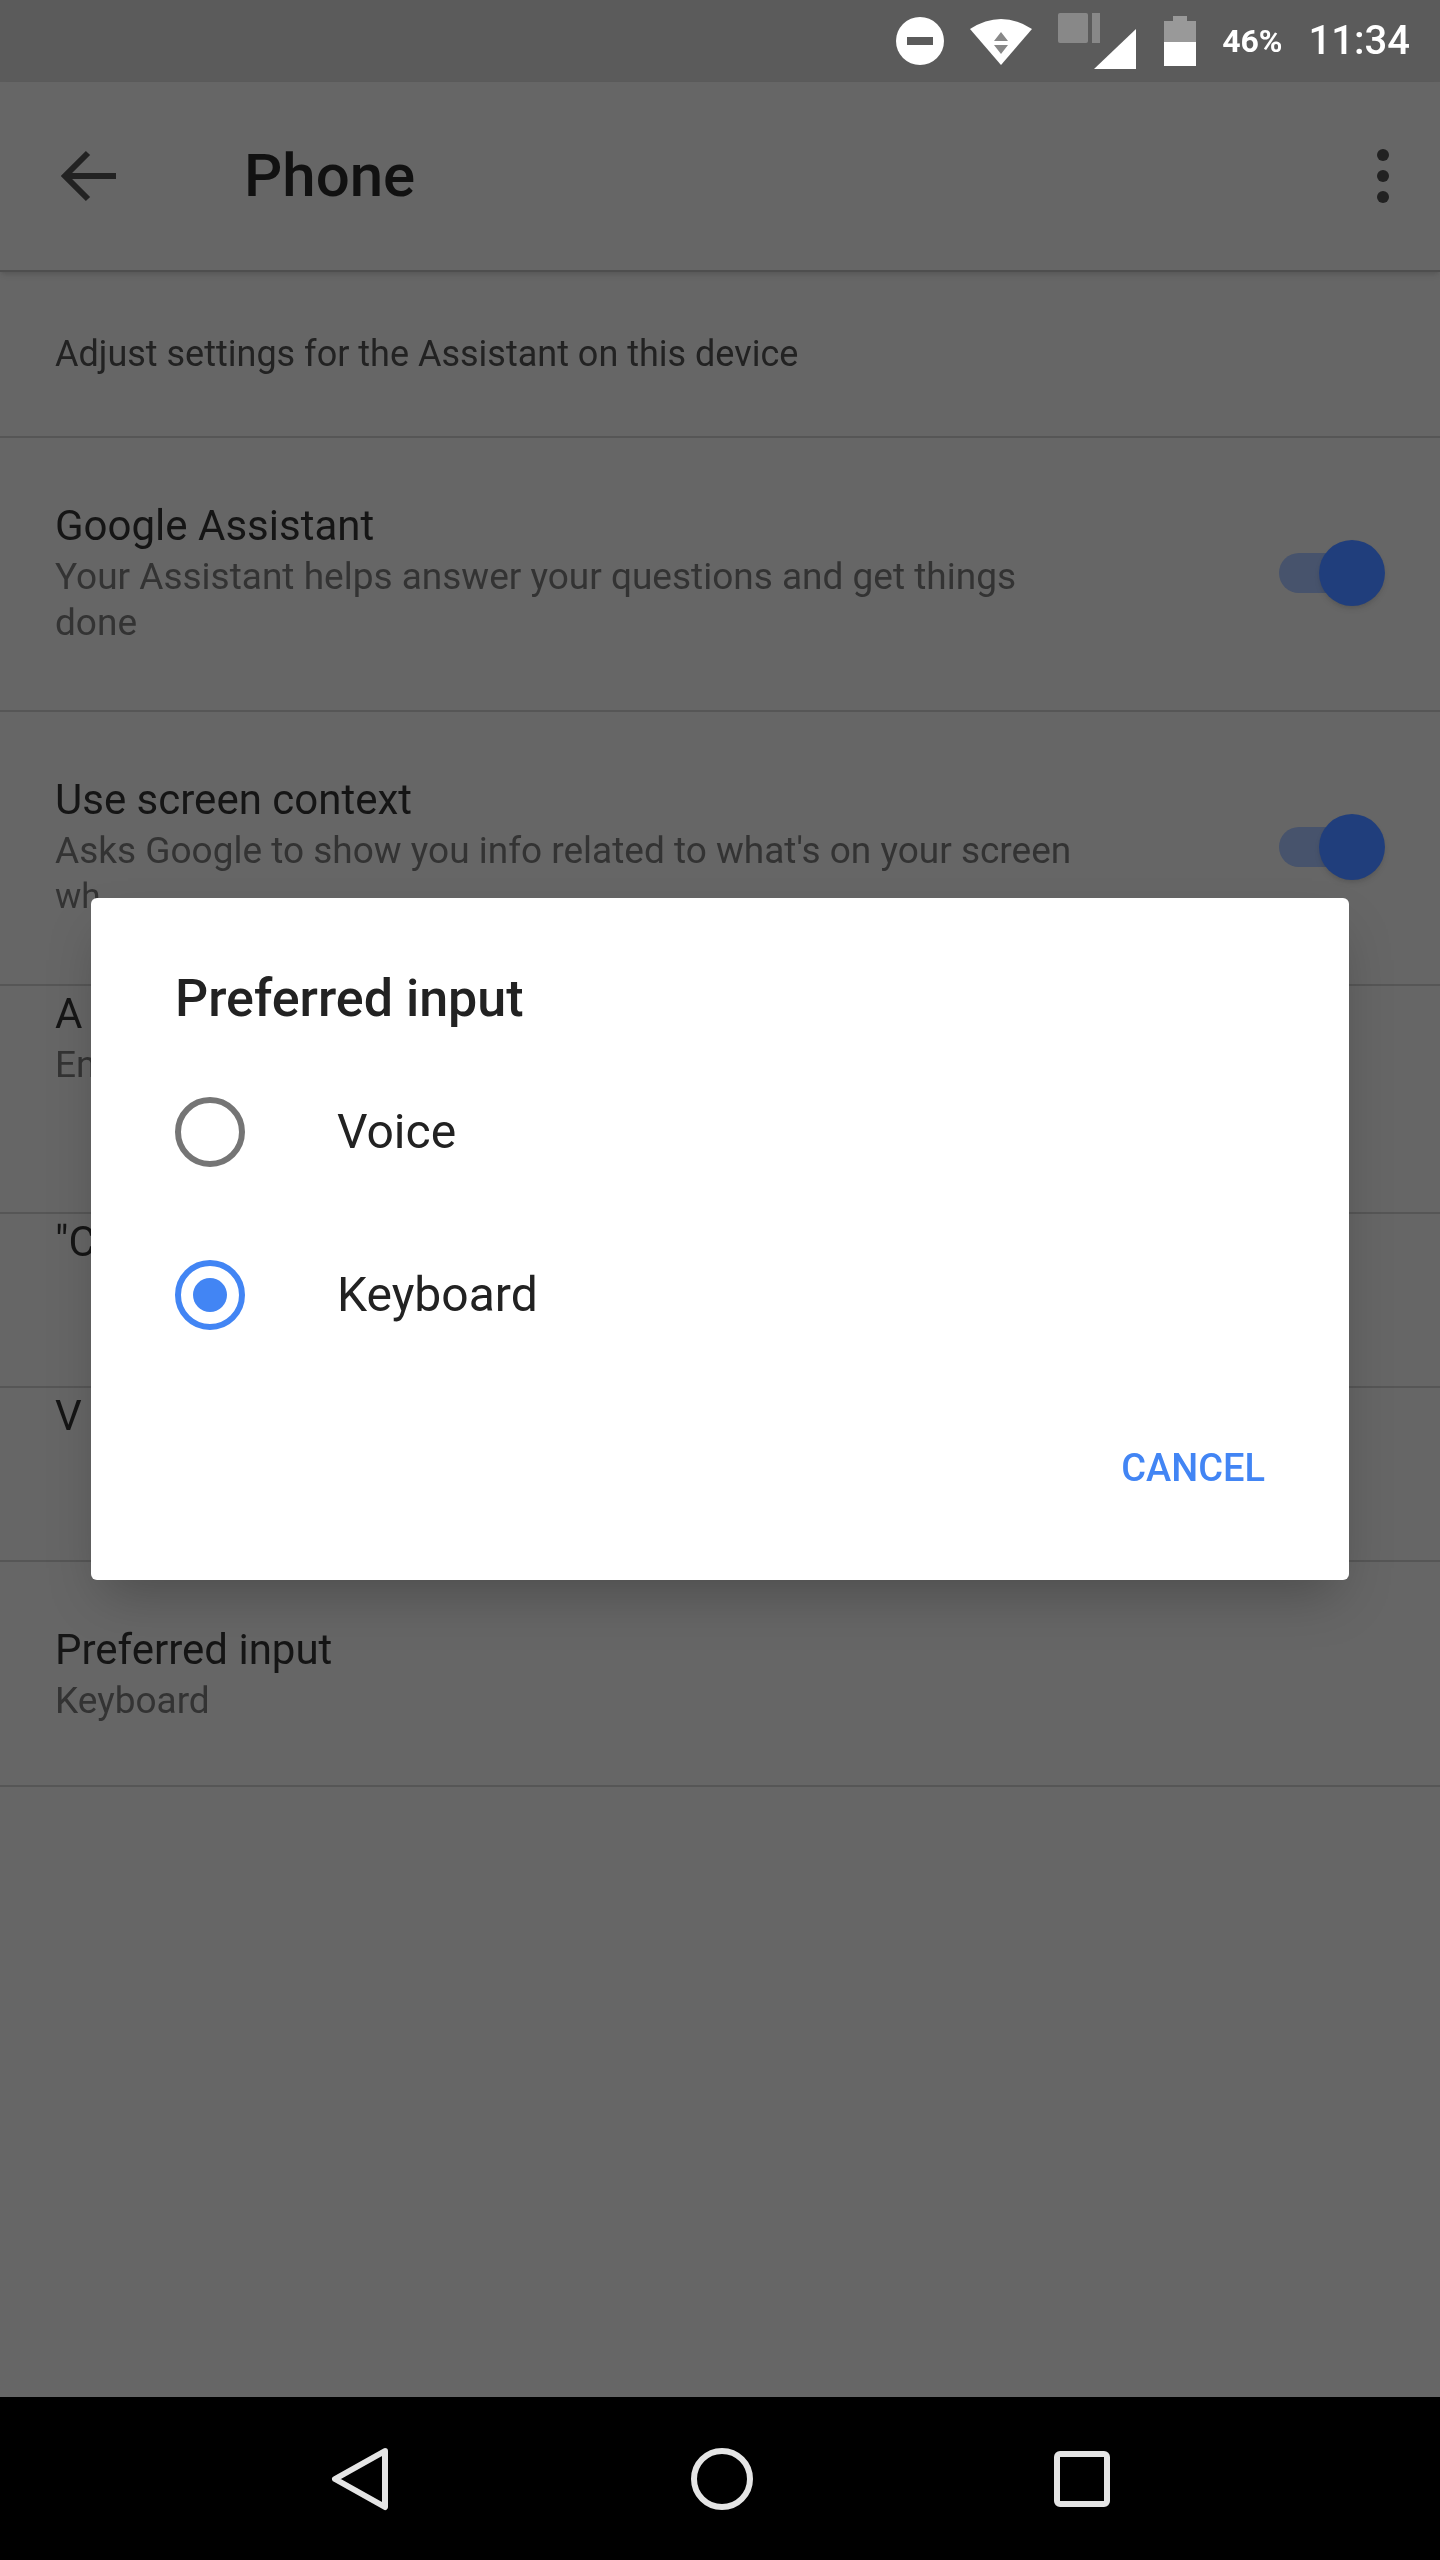 This screenshot has width=1440, height=2560. What do you see at coordinates (349, 999) in the screenshot?
I see `dialog-title: Preferred input` at bounding box center [349, 999].